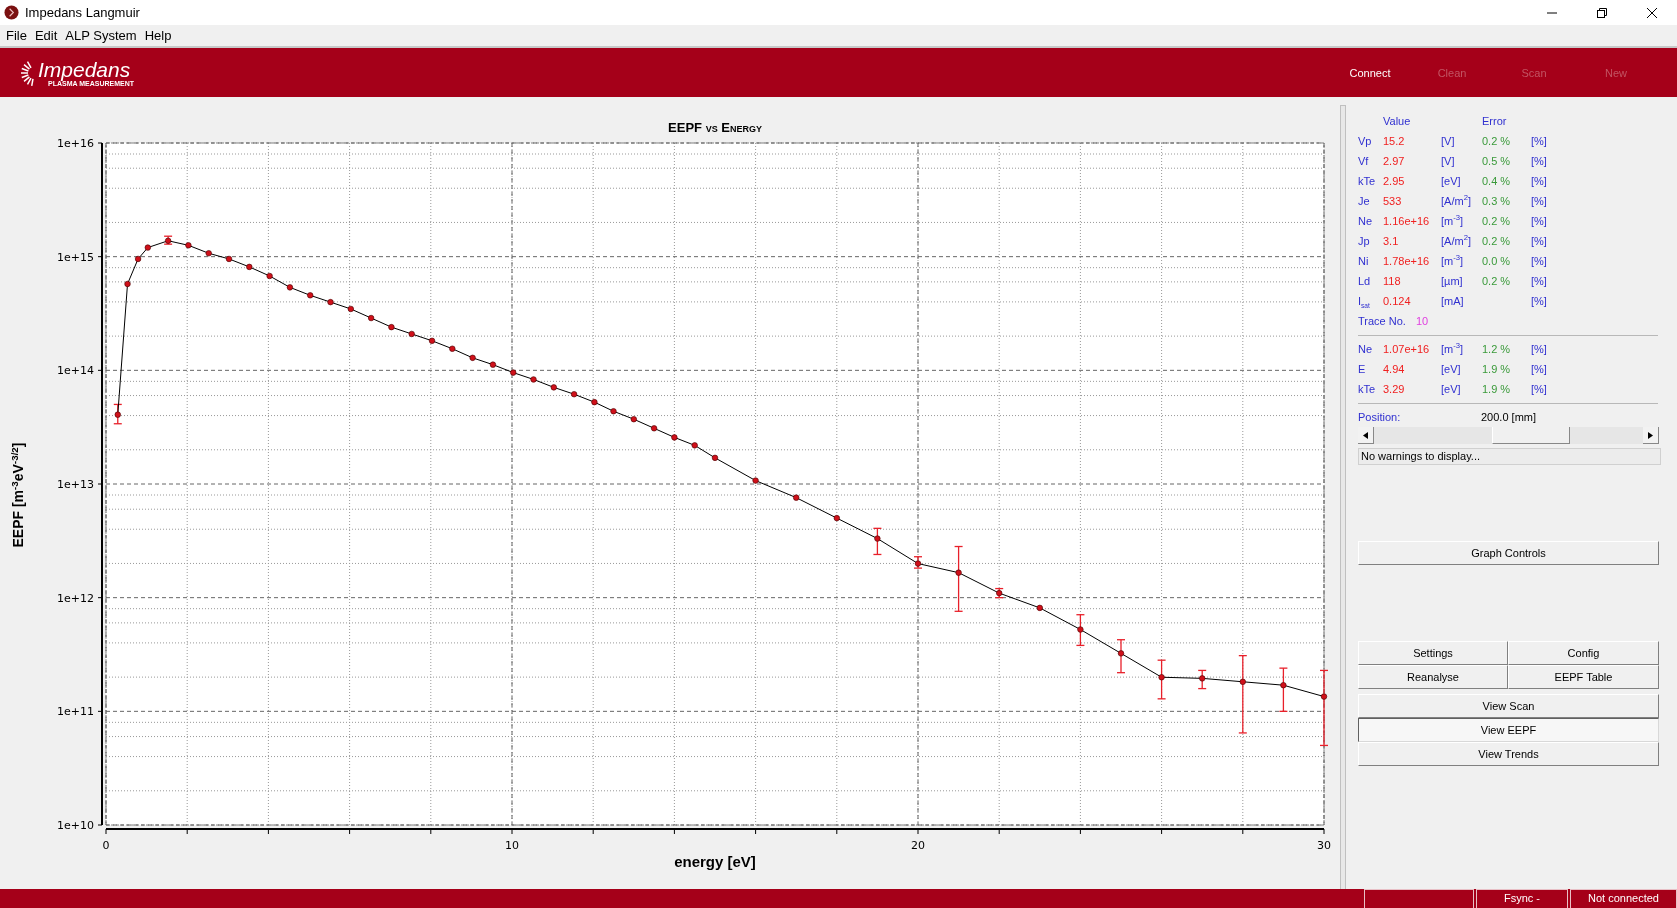 The image size is (1677, 908). I want to click on parameter-value: 1.07e+16, so click(1407, 349).